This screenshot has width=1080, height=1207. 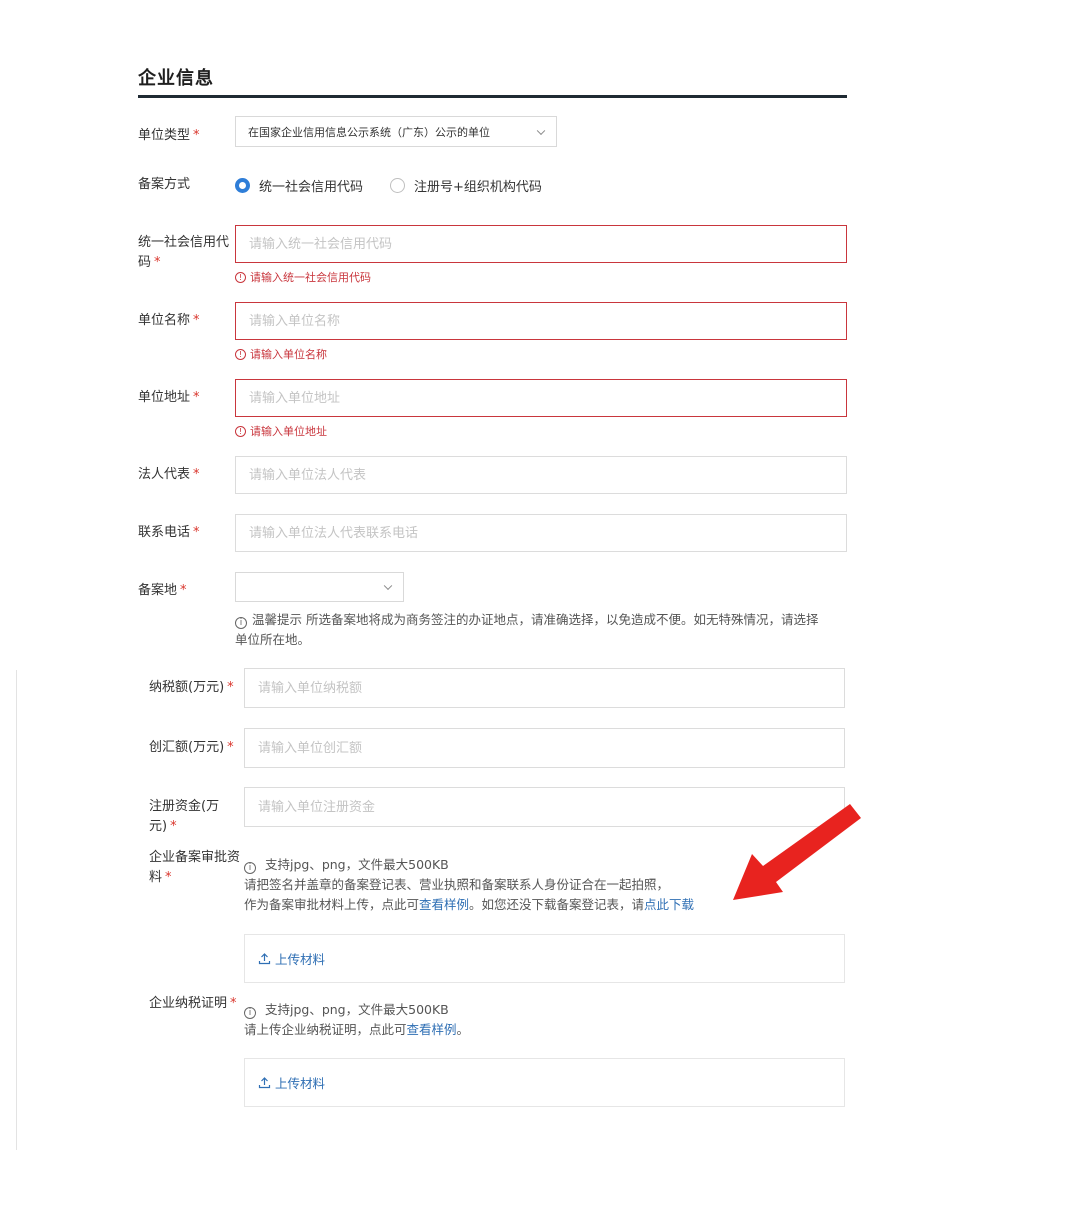 What do you see at coordinates (325, 1029) in the screenshot?
I see `tax-proof-desc-a: 请上传企业纳税证明，点此可` at bounding box center [325, 1029].